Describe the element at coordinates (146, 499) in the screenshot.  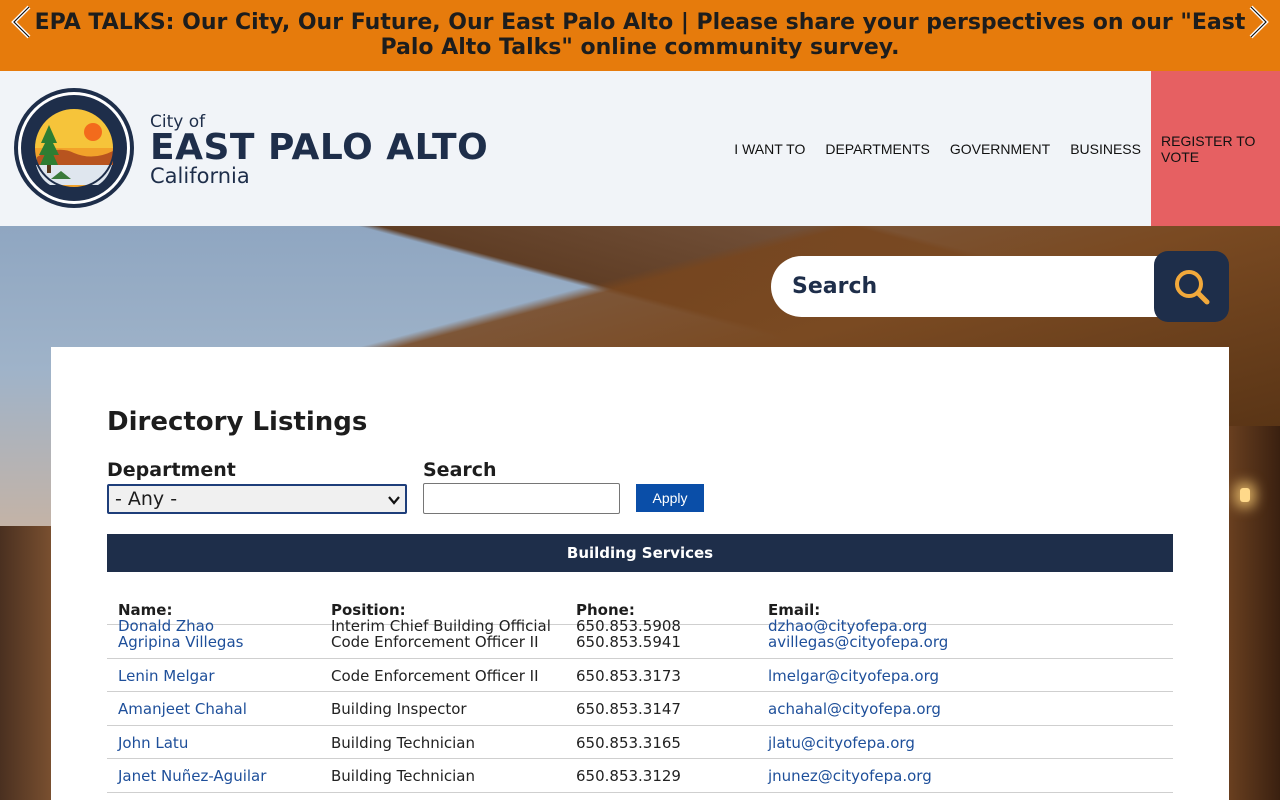
I see `department-selected-value: - Any -` at that location.